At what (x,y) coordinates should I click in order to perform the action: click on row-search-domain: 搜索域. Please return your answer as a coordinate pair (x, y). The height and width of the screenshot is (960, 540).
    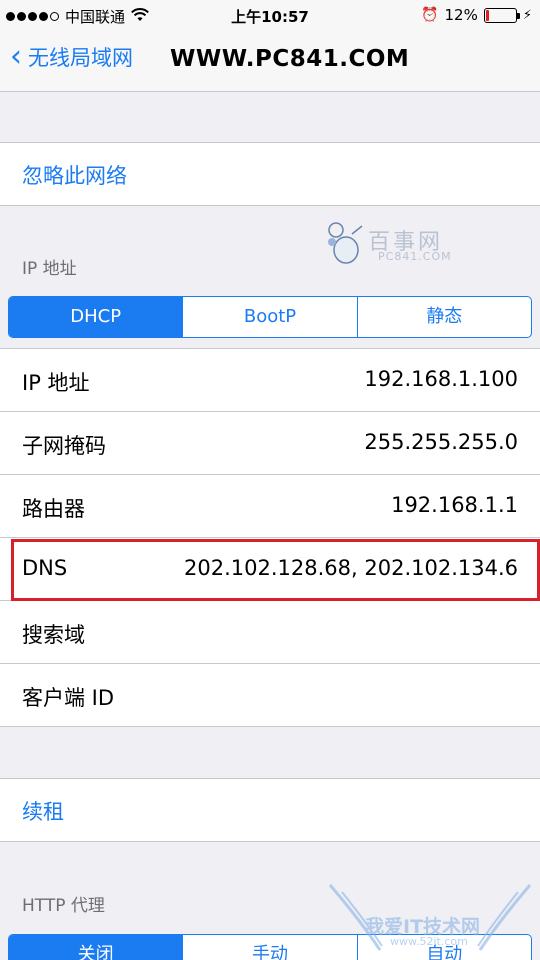
    Looking at the image, I should click on (270, 632).